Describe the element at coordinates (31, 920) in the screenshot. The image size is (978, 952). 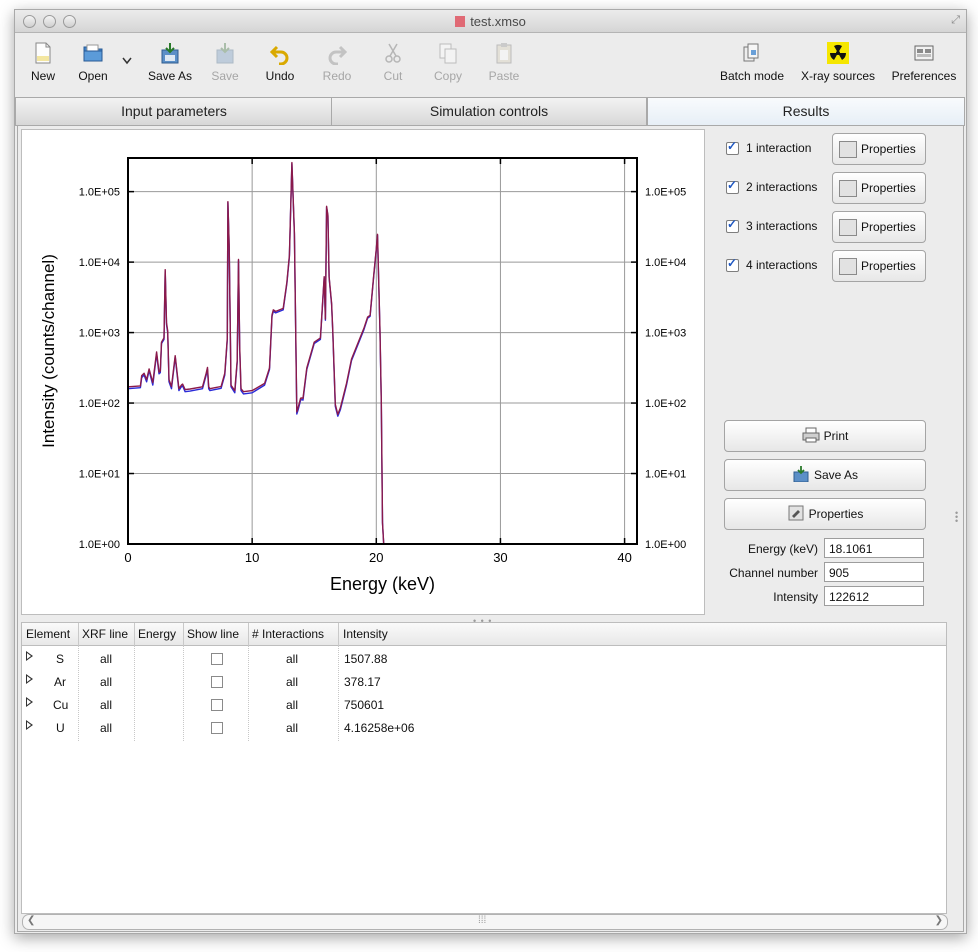
I see `scroll-left-arrow-icon: ❮` at that location.